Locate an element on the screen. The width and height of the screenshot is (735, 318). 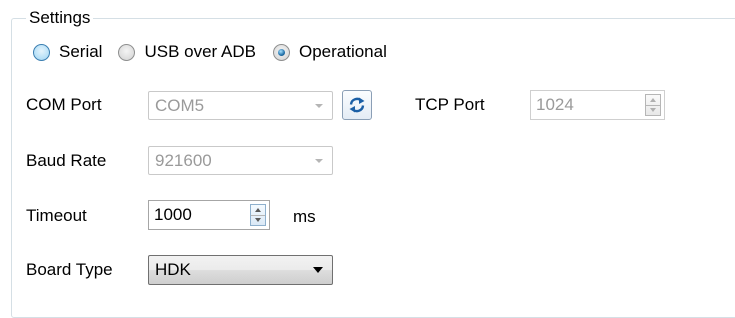
radio-usb-over-adb: USB over ADB is located at coordinates (187, 52).